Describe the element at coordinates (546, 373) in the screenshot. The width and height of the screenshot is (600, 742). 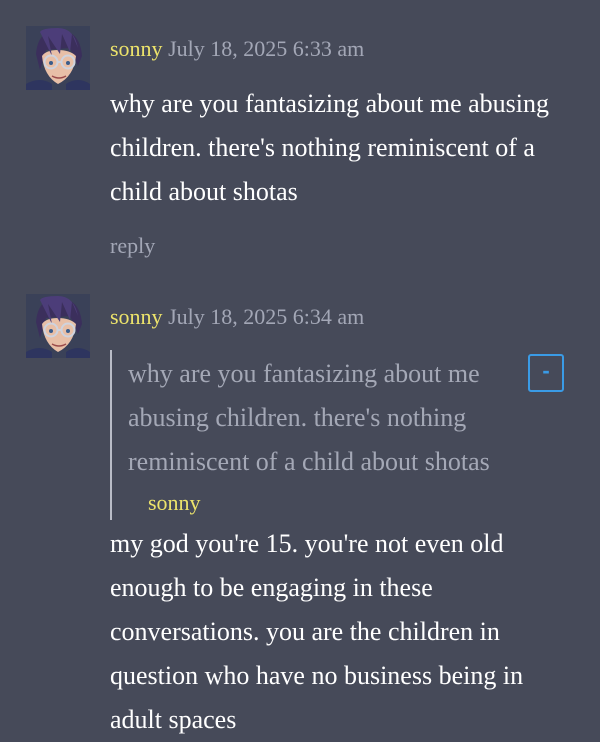
I see `collapse-quote-button: -` at that location.